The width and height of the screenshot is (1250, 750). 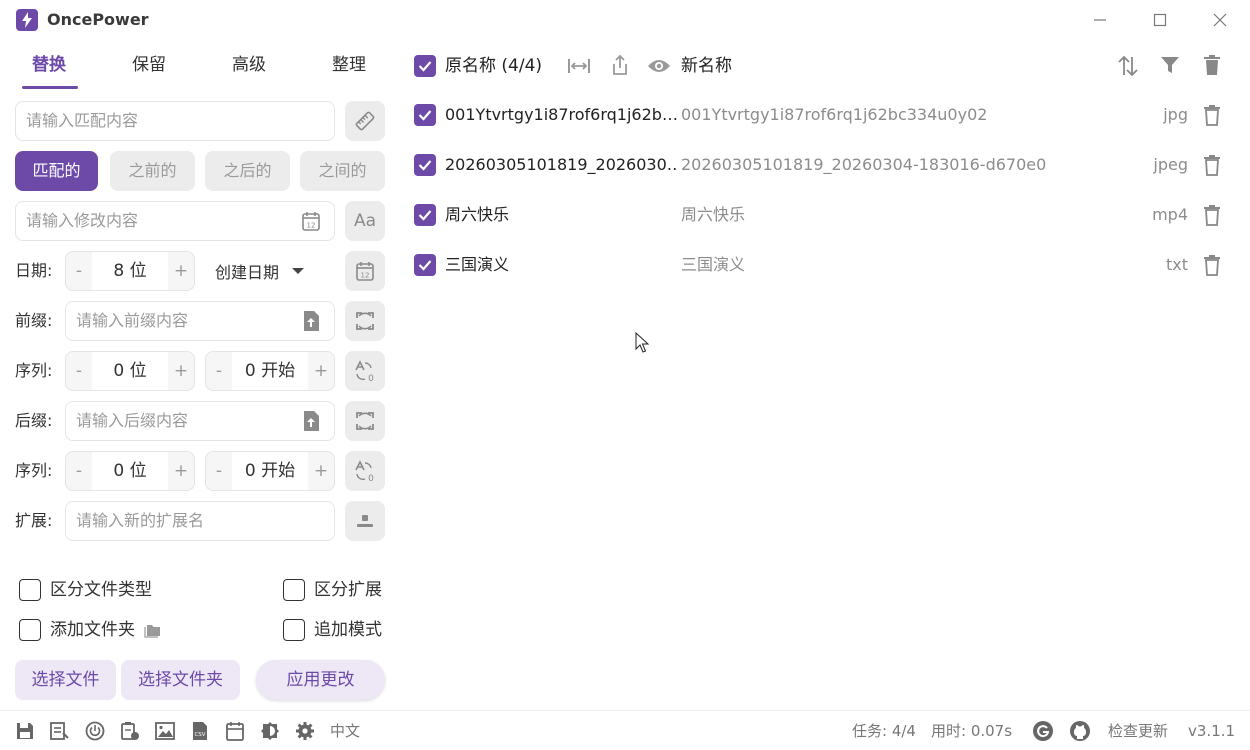 What do you see at coordinates (30, 630) in the screenshot?
I see `add-folder-checkbox` at bounding box center [30, 630].